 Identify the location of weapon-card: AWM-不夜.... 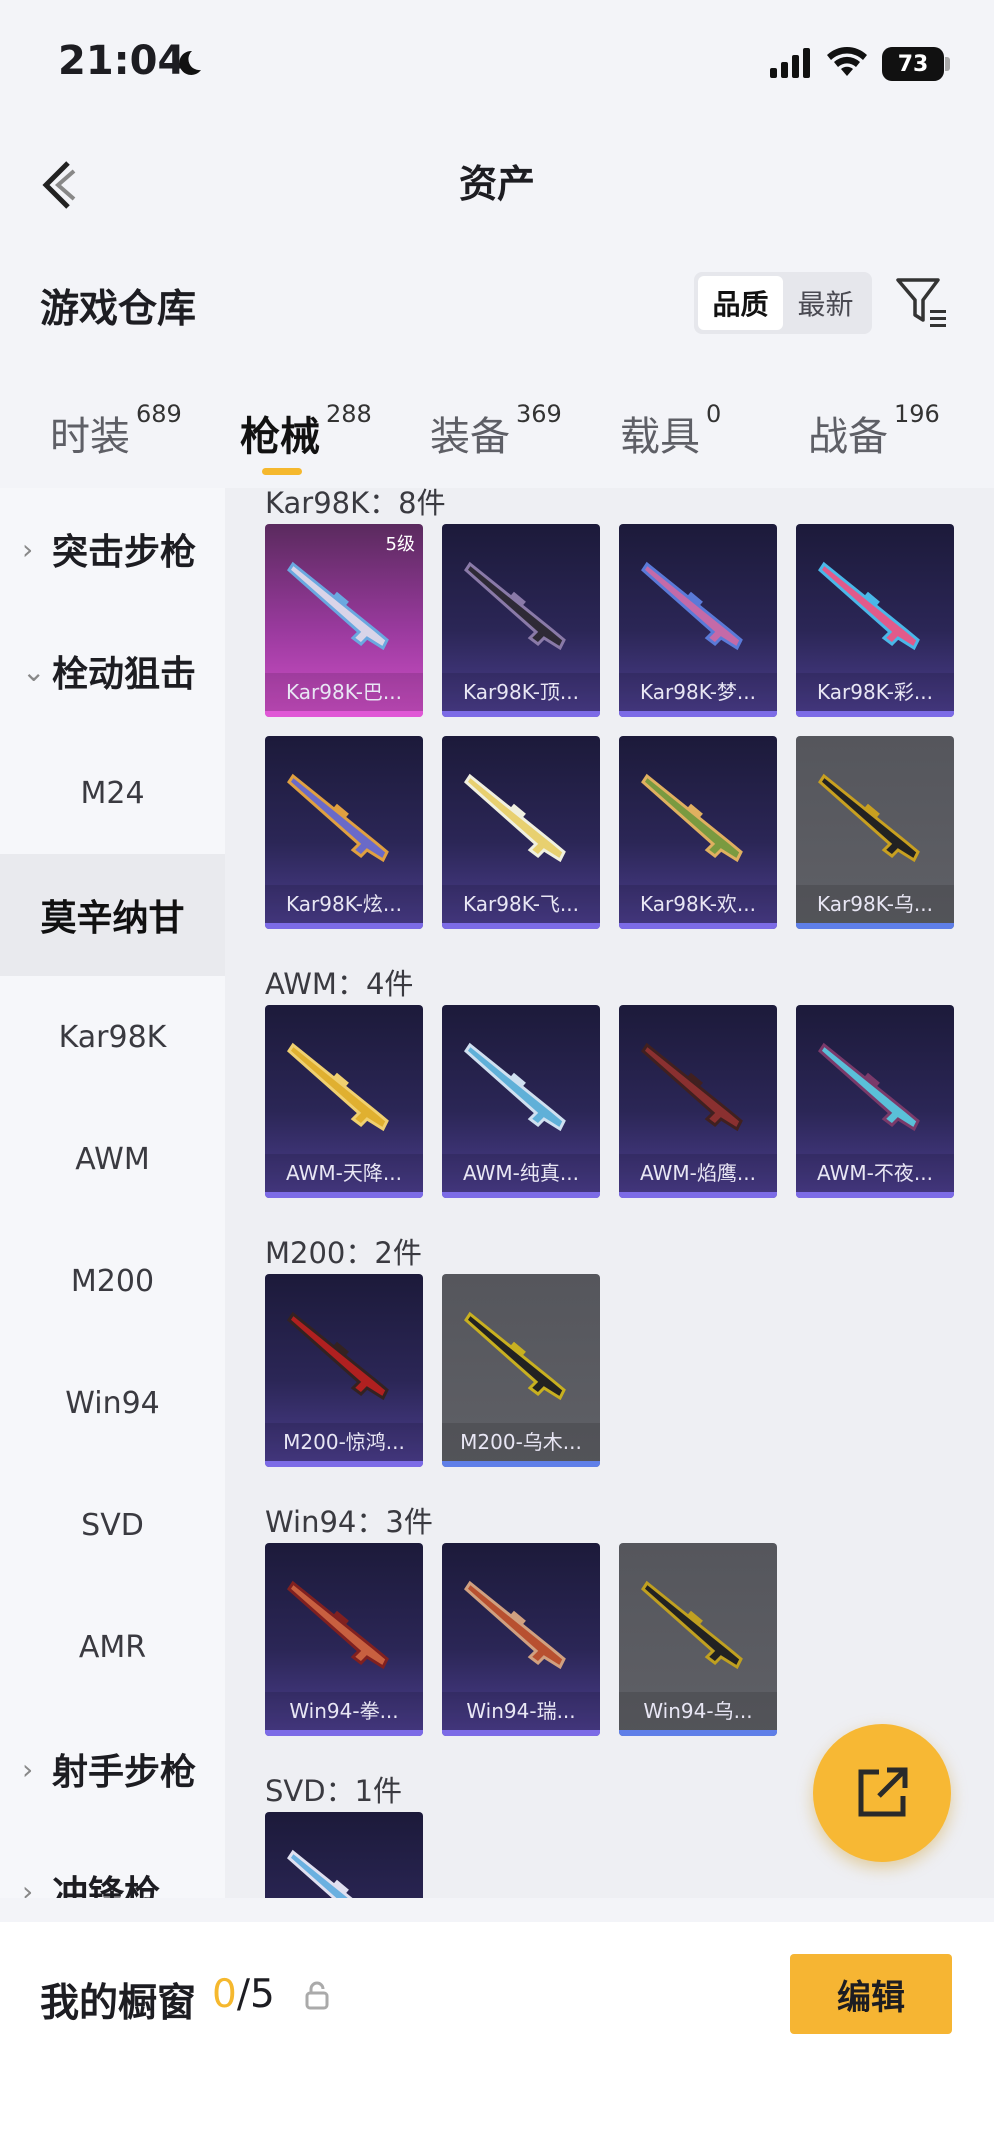
(875, 1101).